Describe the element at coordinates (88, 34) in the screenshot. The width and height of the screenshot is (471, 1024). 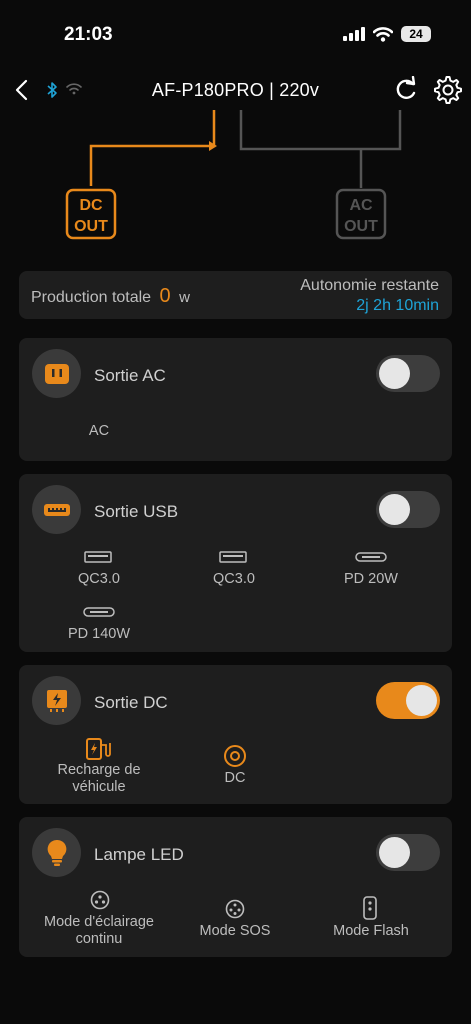
I see `status-time: 21:03` at that location.